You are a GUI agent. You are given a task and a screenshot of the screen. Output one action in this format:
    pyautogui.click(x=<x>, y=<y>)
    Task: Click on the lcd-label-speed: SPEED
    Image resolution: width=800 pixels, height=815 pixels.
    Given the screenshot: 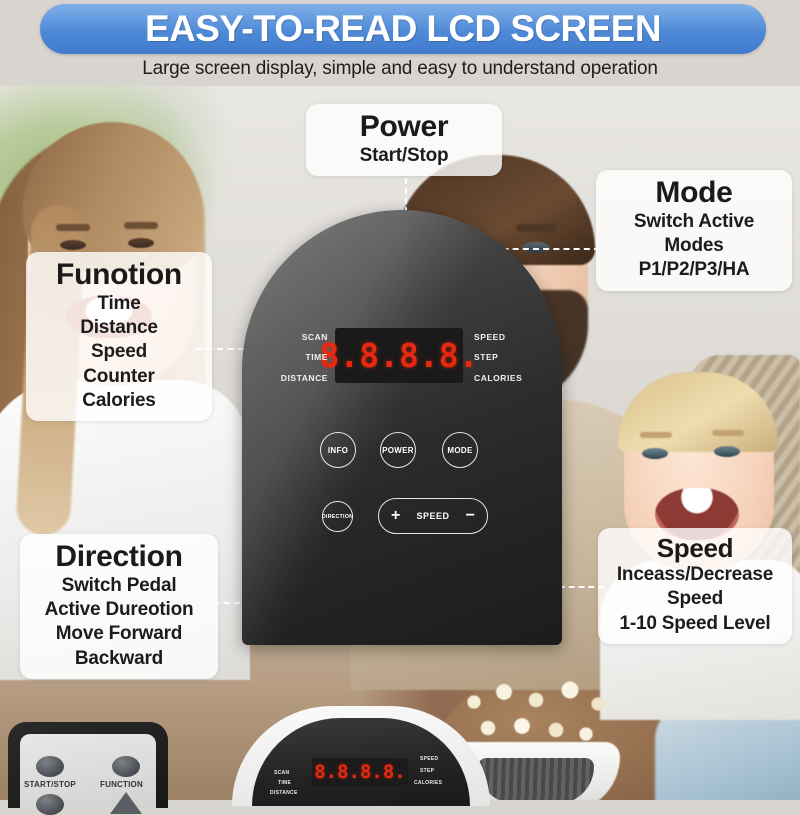 What is the action you would take?
    pyautogui.click(x=490, y=337)
    